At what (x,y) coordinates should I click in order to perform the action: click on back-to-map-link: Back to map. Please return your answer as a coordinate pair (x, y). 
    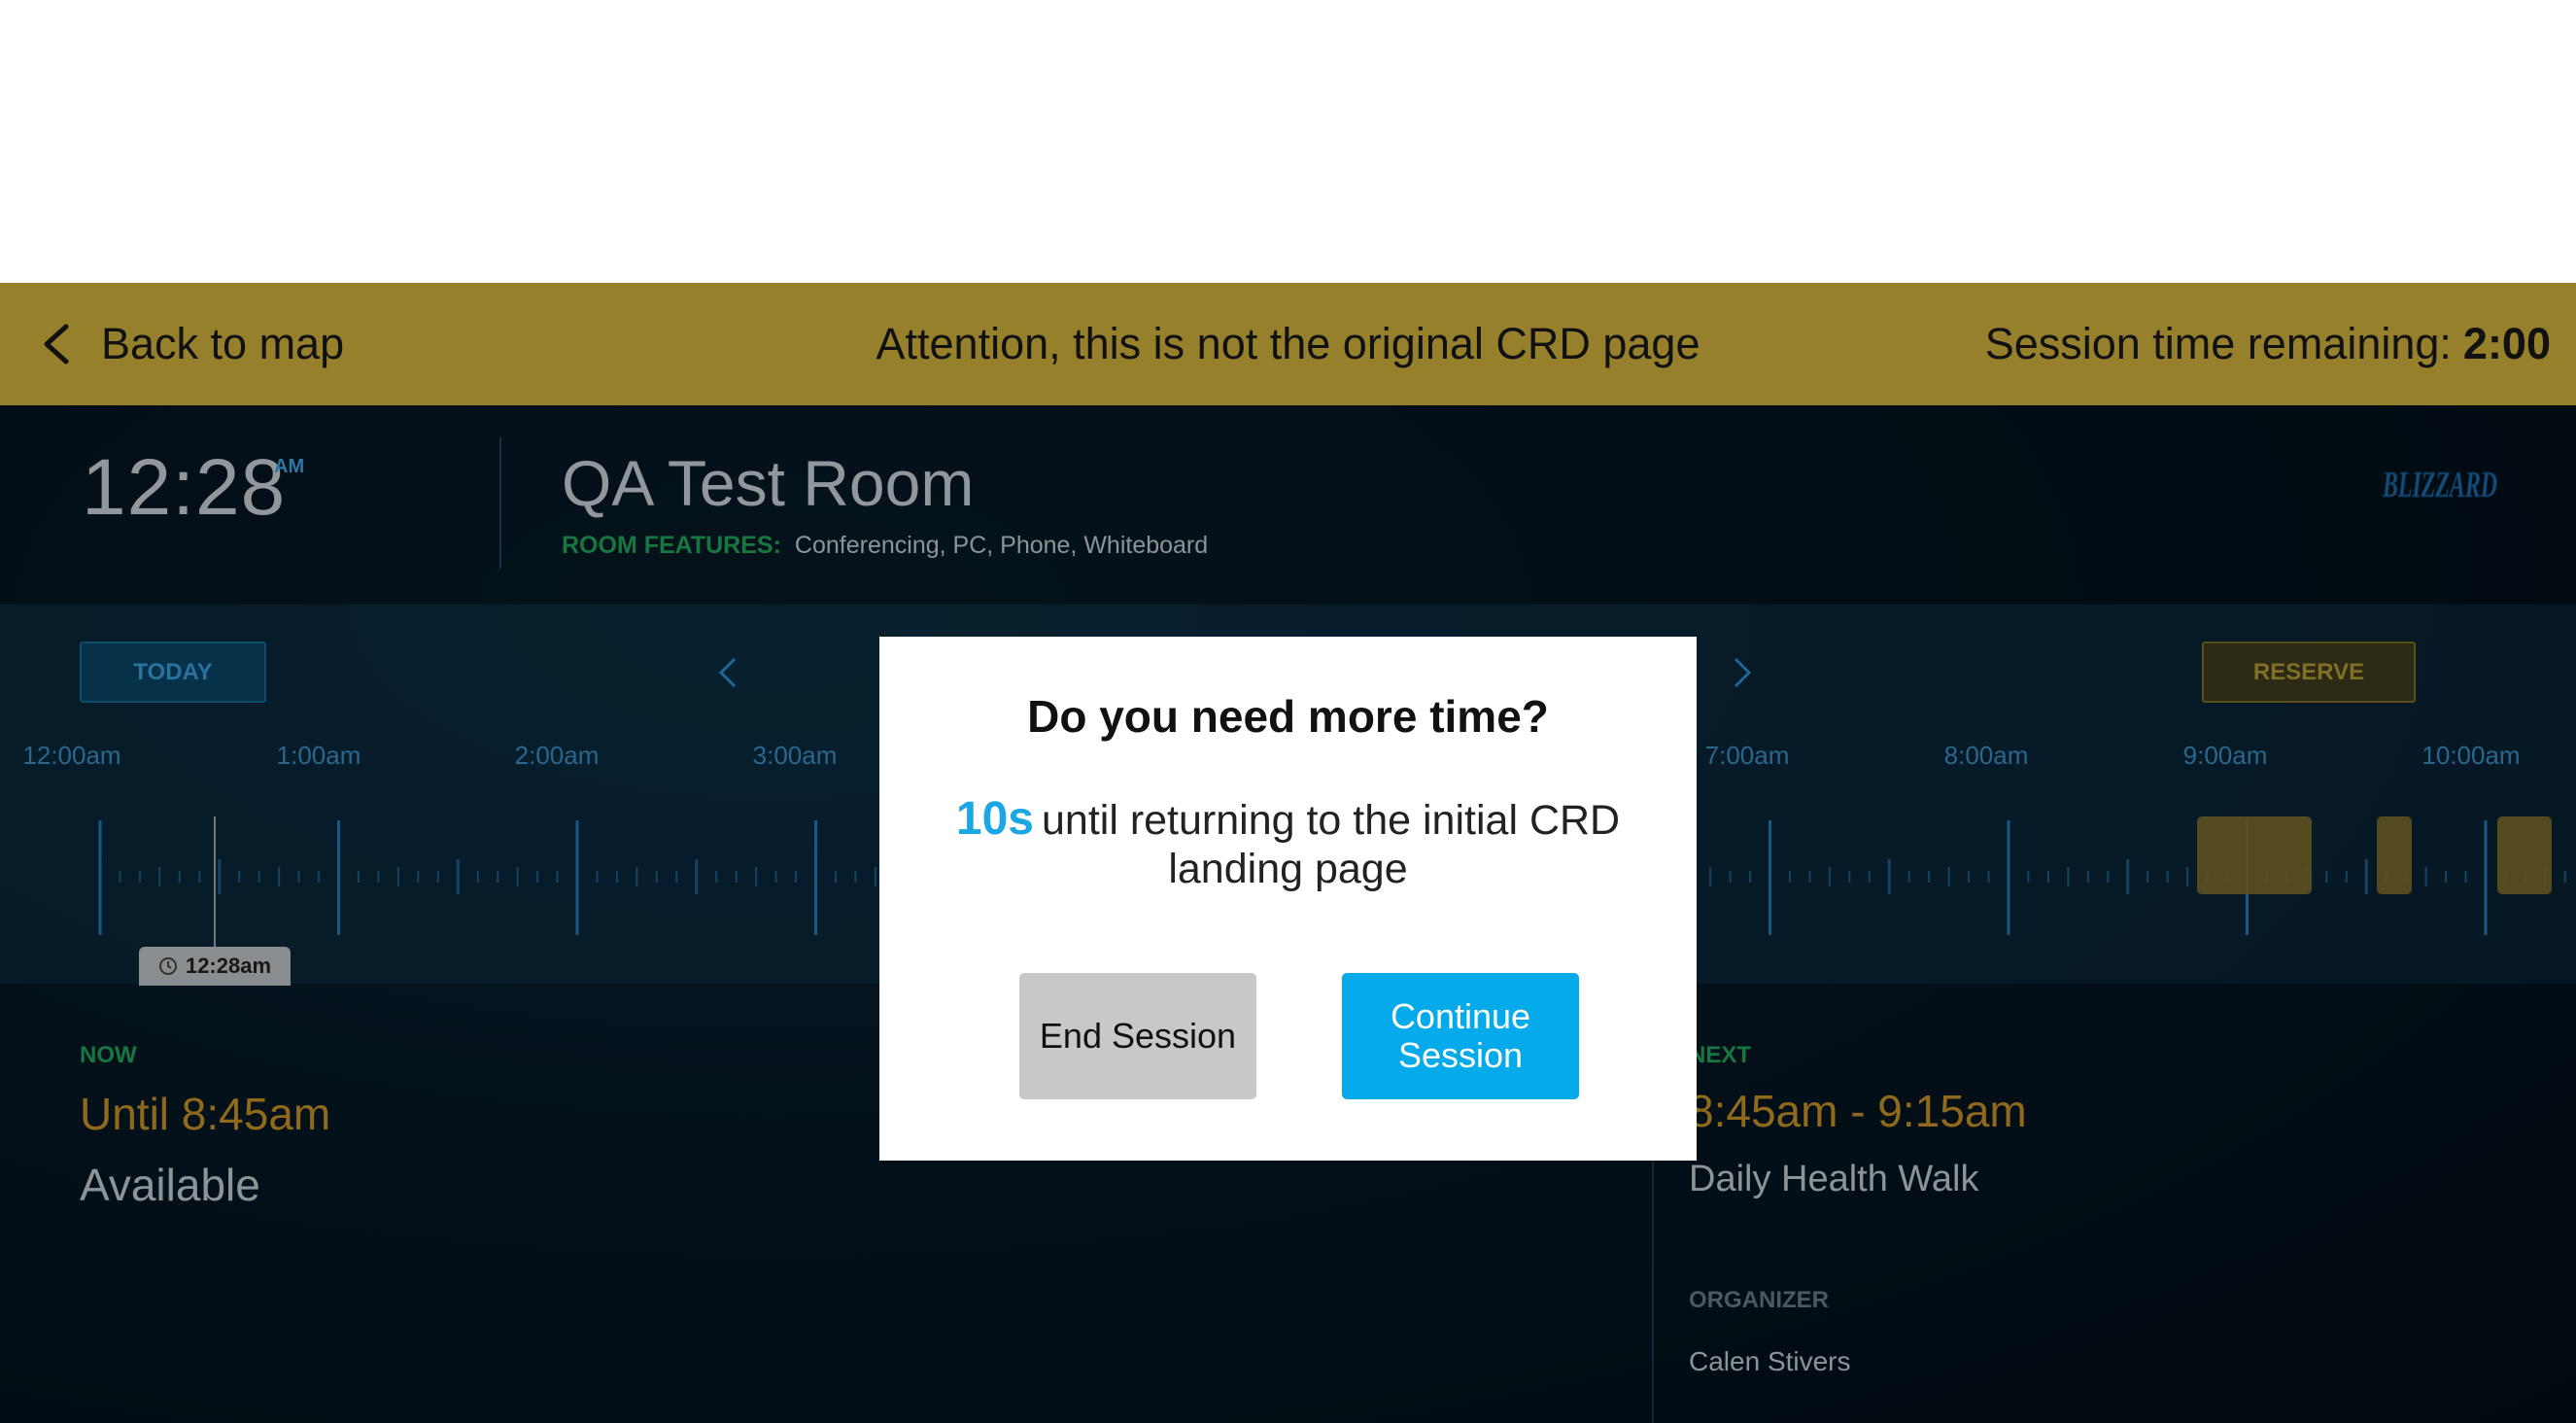
    Looking at the image, I should click on (191, 344).